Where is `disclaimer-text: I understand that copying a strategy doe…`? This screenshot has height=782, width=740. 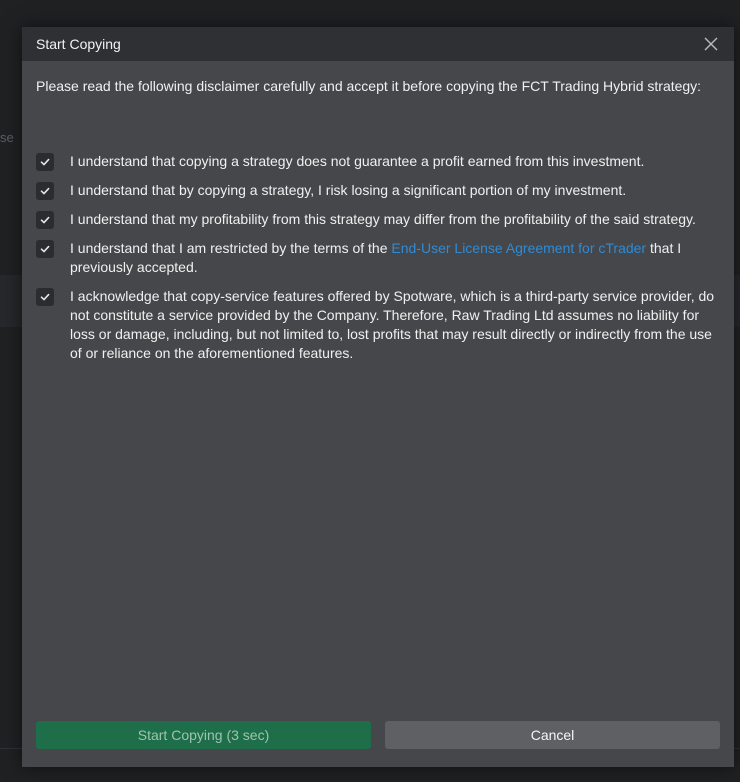 disclaimer-text: I understand that copying a strategy doe… is located at coordinates (357, 161).